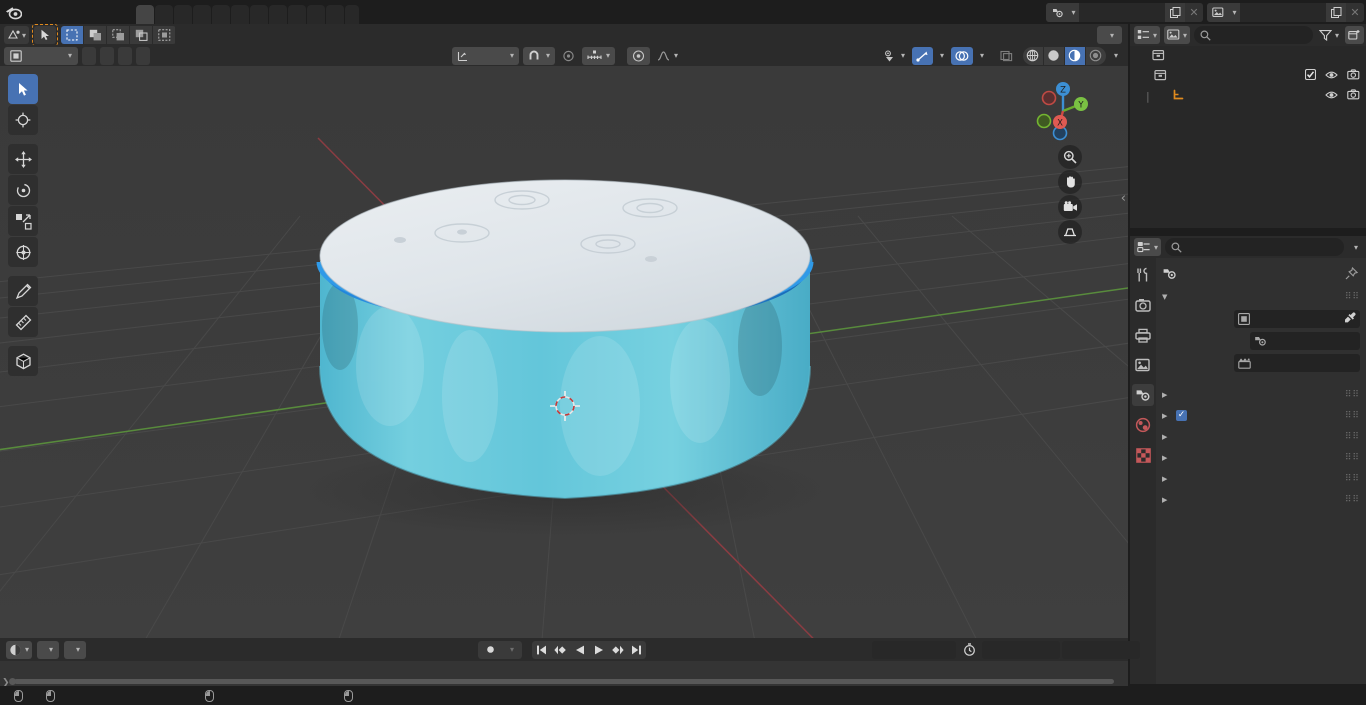 The height and width of the screenshot is (705, 1366). Describe the element at coordinates (1355, 12) in the screenshot. I see `unlink-viewlayer-icon: ✕` at that location.